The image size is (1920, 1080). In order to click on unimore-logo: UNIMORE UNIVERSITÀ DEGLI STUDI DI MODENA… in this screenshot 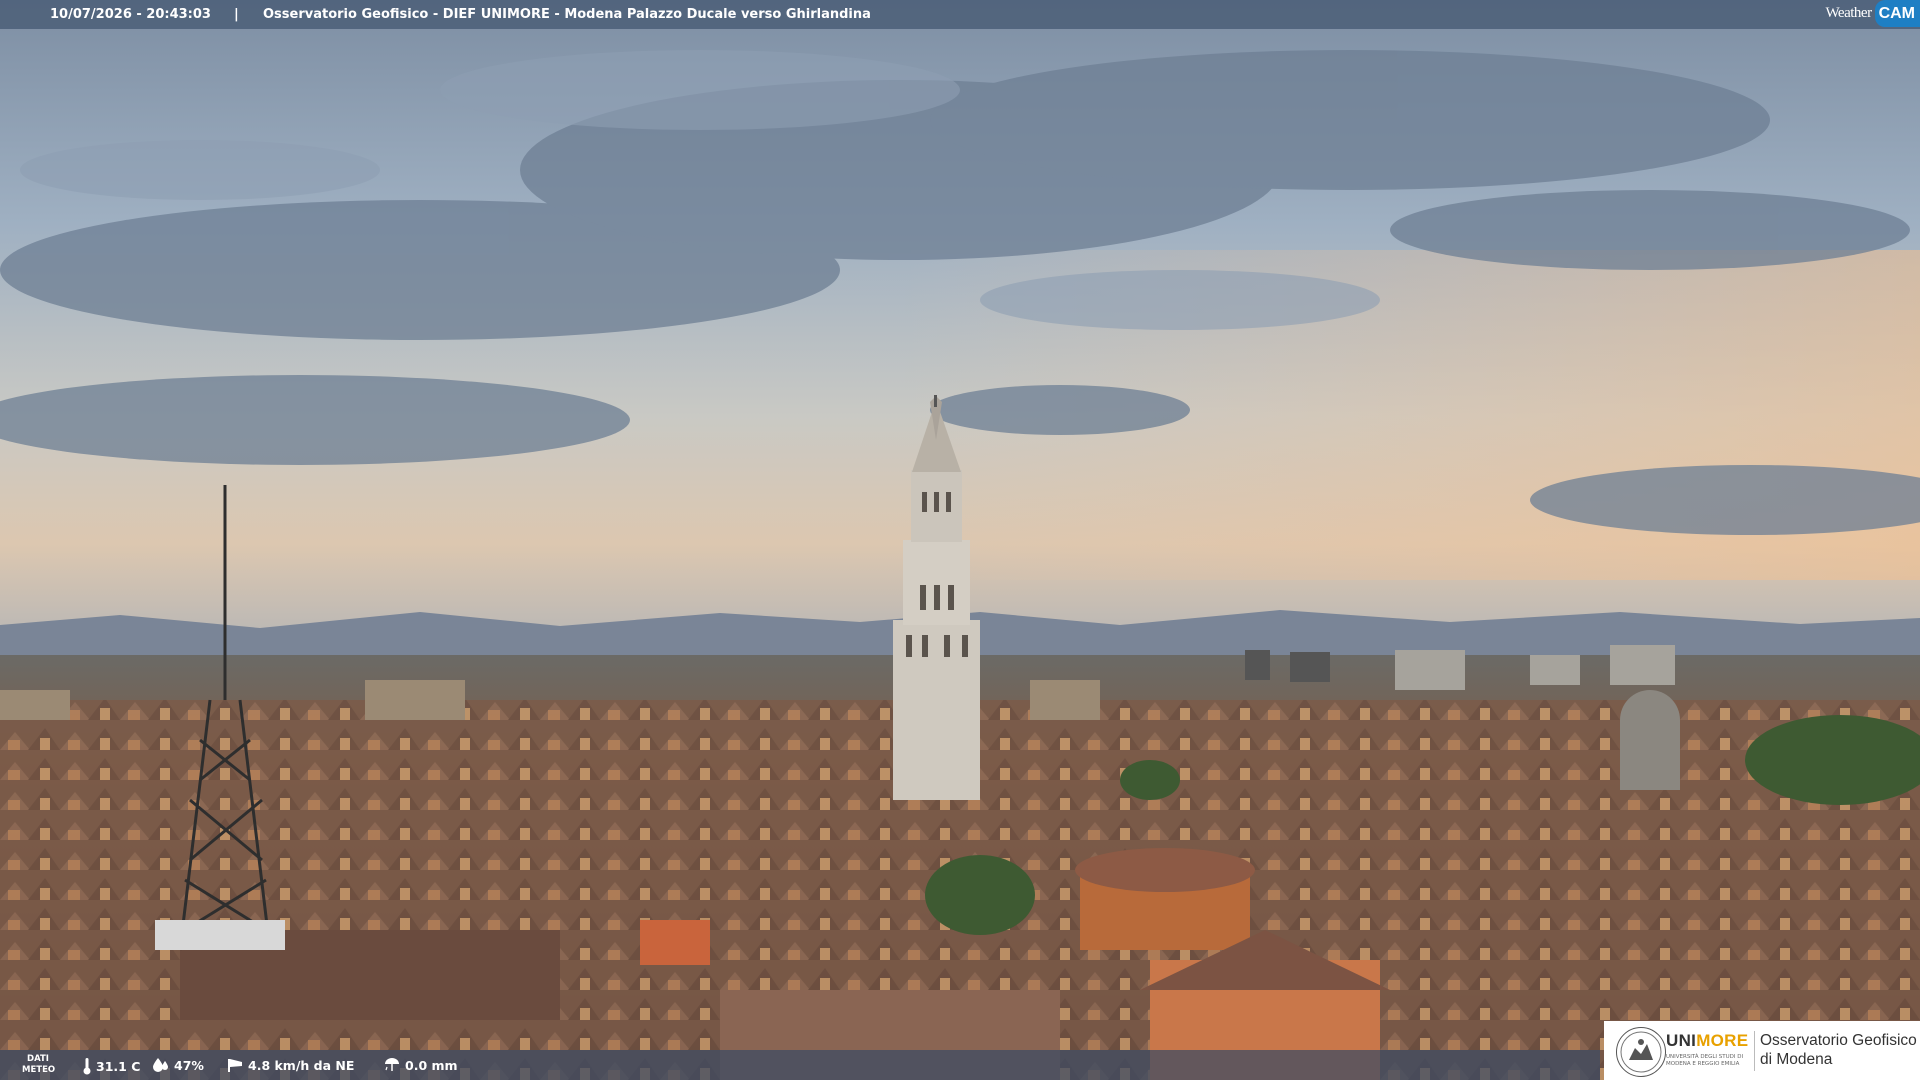, I will do `click(1762, 1050)`.